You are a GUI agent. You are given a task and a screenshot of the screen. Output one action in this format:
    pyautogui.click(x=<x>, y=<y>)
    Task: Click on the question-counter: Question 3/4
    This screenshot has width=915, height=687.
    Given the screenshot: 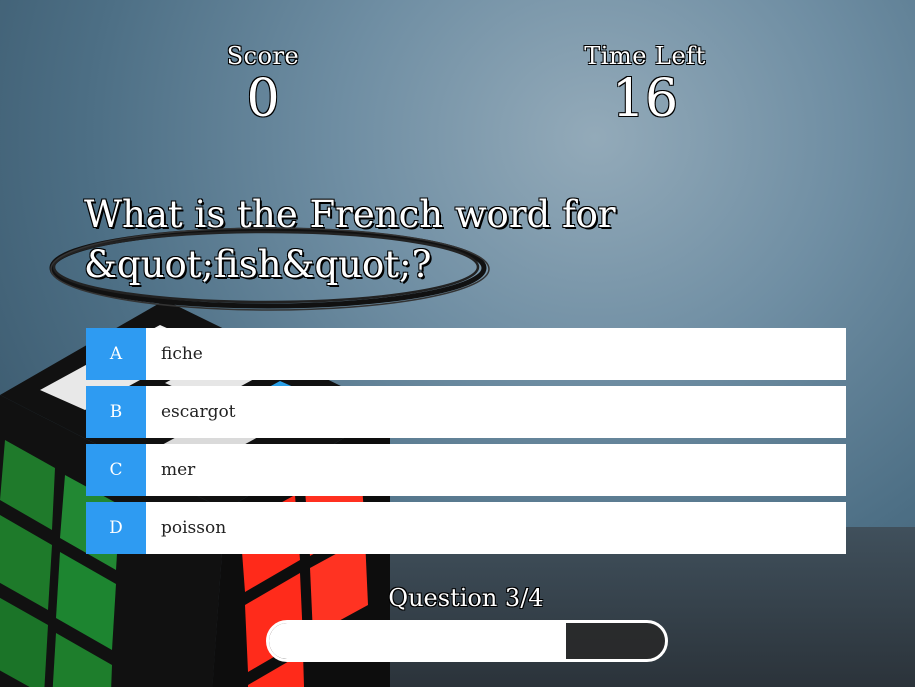 What is the action you would take?
    pyautogui.click(x=466, y=598)
    